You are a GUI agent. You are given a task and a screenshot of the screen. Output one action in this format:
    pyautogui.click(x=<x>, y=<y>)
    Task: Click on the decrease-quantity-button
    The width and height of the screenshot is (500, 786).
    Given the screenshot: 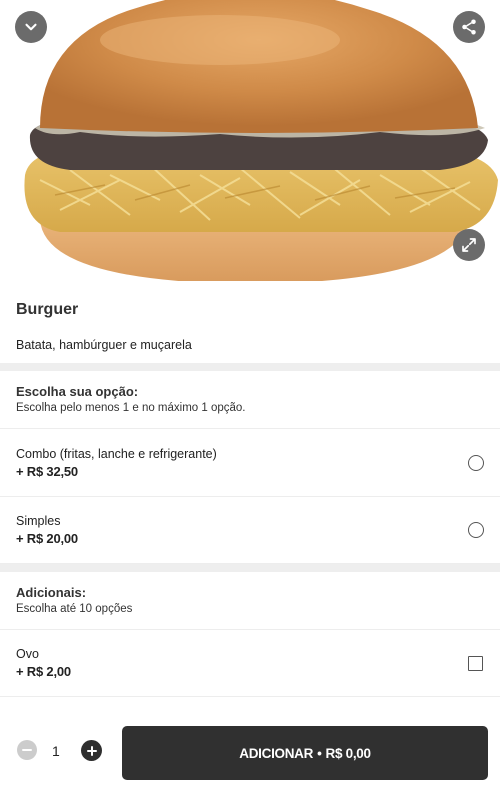 What is the action you would take?
    pyautogui.click(x=27, y=750)
    